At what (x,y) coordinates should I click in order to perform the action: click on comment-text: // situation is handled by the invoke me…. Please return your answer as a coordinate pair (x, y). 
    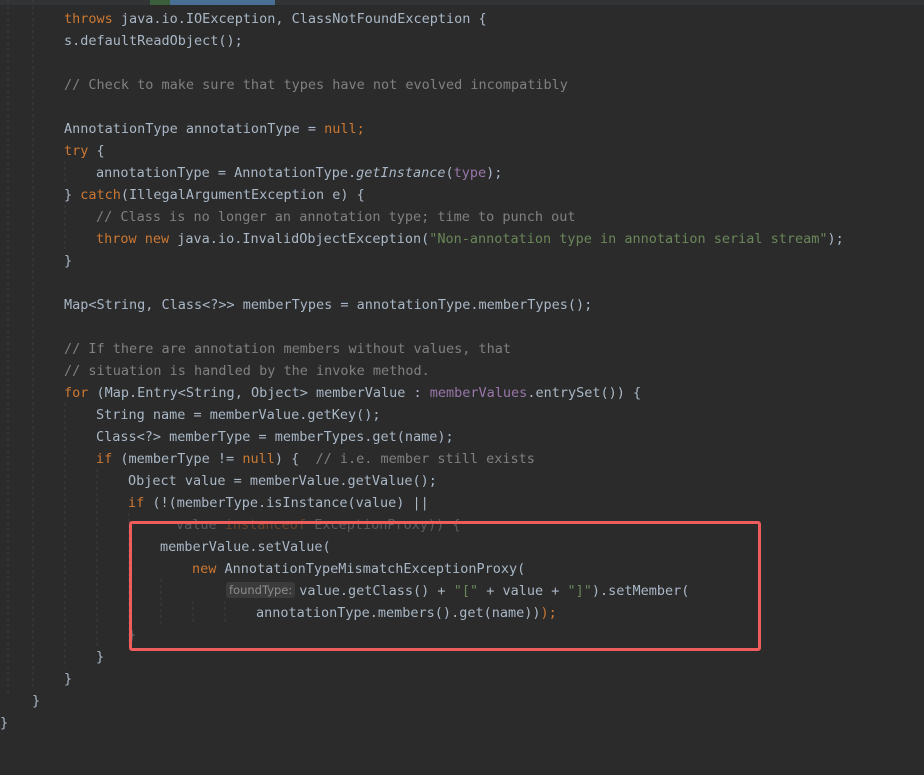
    Looking at the image, I should click on (247, 371).